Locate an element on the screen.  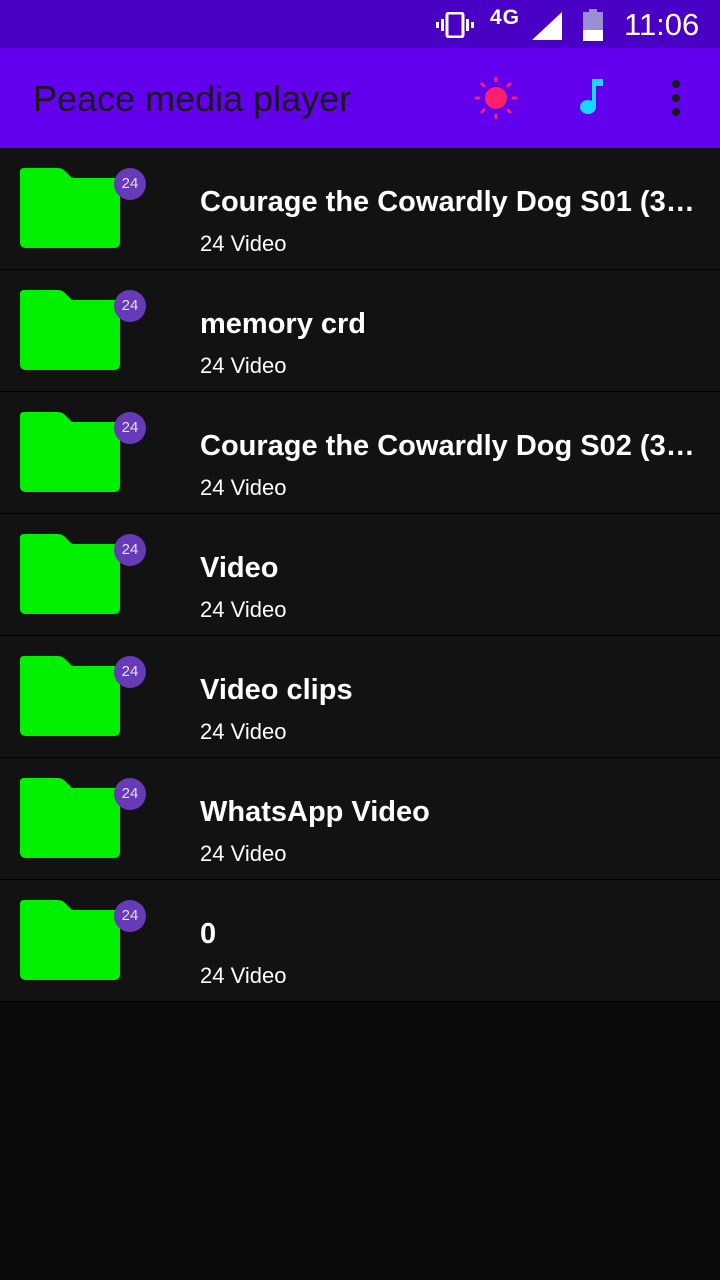
status-bar: 4G 11:06 is located at coordinates (360, 24).